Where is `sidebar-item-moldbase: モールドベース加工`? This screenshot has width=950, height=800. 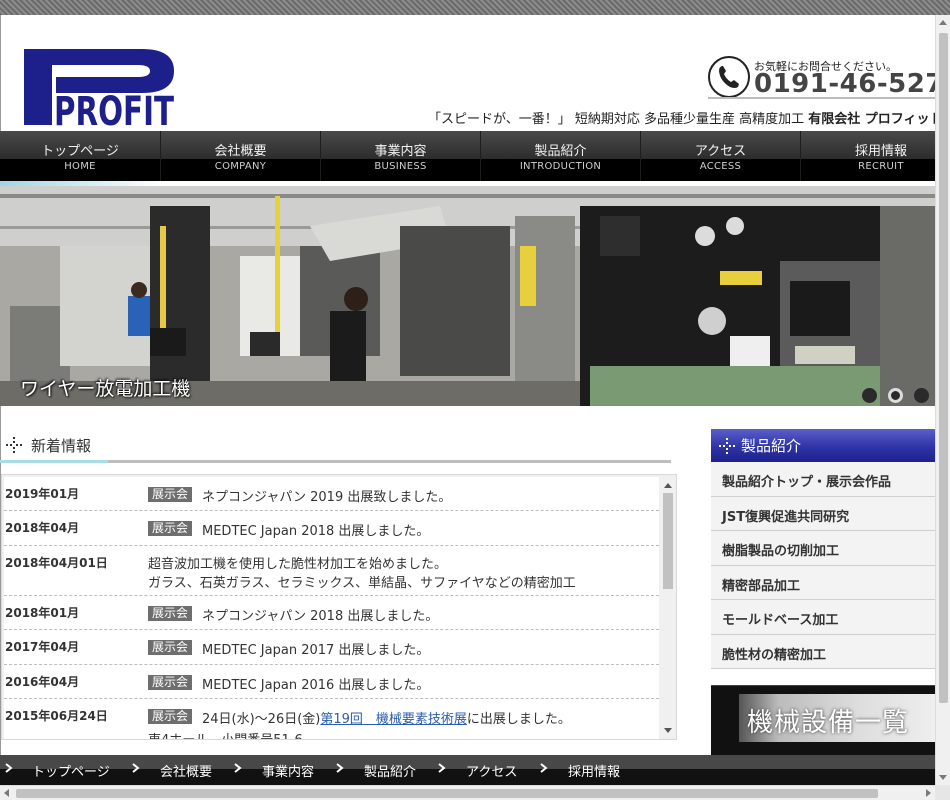
sidebar-item-moldbase: モールドベース加工 is located at coordinates (823, 617).